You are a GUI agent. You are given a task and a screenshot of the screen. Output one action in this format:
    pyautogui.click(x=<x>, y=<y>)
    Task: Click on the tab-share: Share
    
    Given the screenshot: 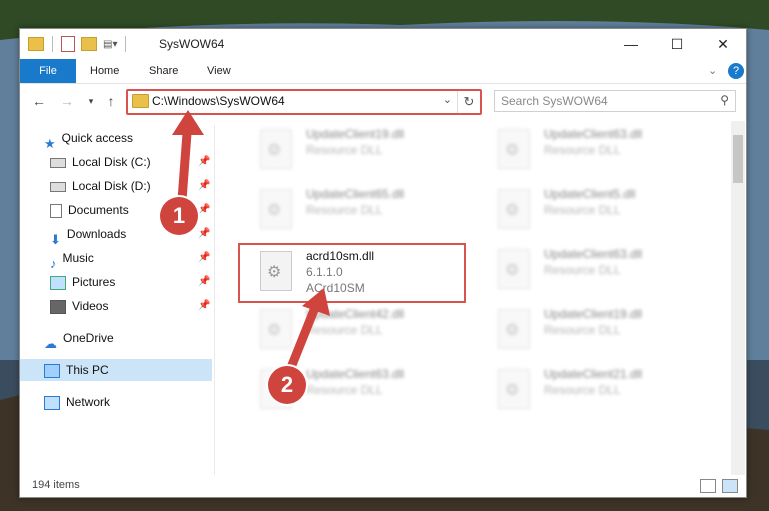 What is the action you would take?
    pyautogui.click(x=163, y=71)
    